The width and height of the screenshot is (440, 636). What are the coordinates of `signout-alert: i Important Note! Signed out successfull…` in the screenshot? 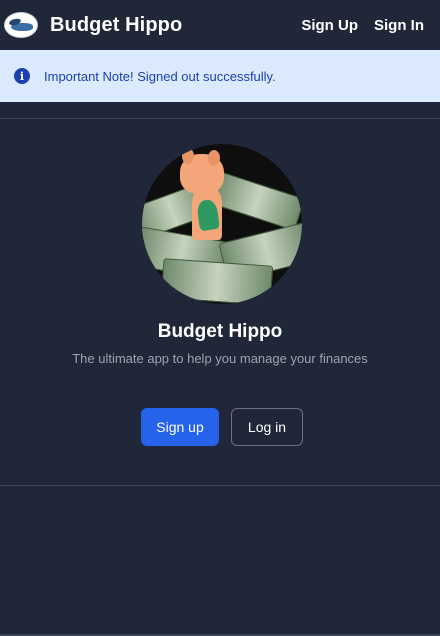 It's located at (220, 76).